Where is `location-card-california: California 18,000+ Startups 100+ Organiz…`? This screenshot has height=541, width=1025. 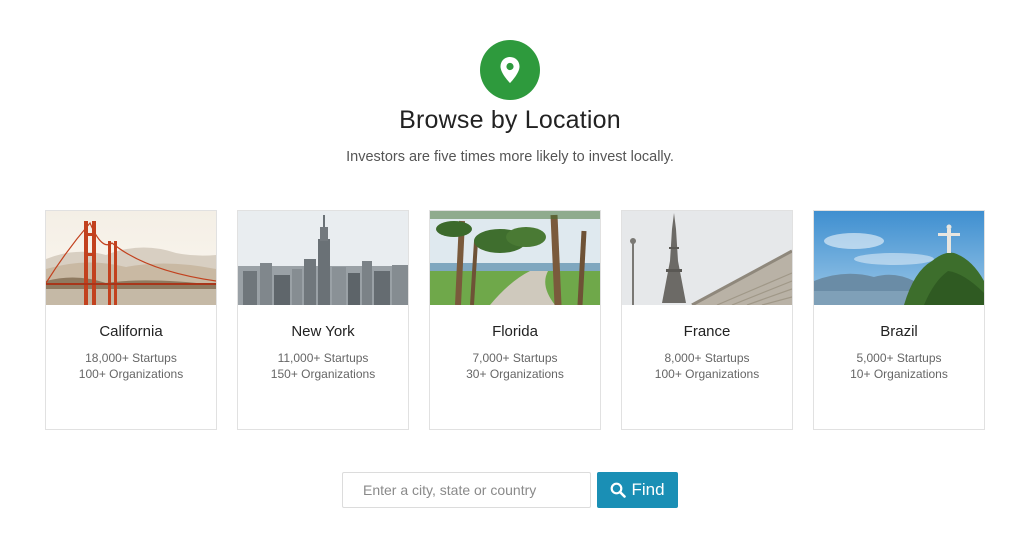 location-card-california: California 18,000+ Startups 100+ Organiz… is located at coordinates (131, 320).